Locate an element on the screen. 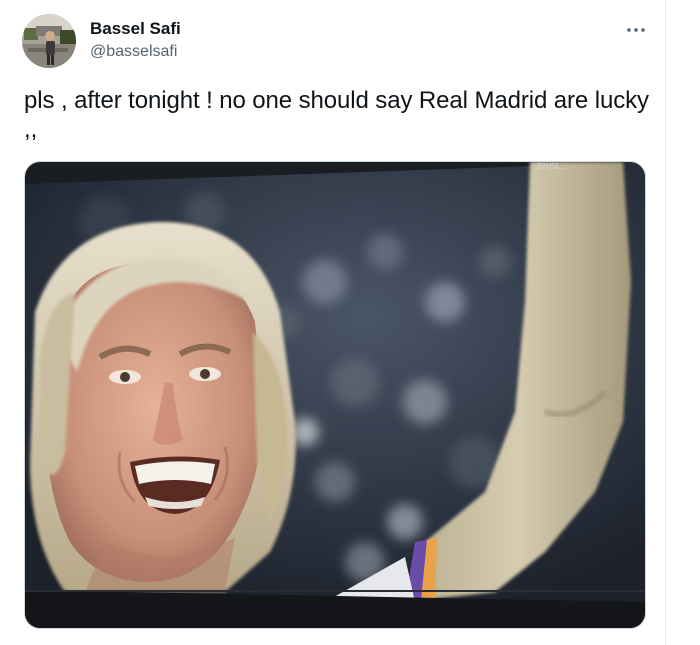  author-display-name: Bassel Safi is located at coordinates (135, 29).